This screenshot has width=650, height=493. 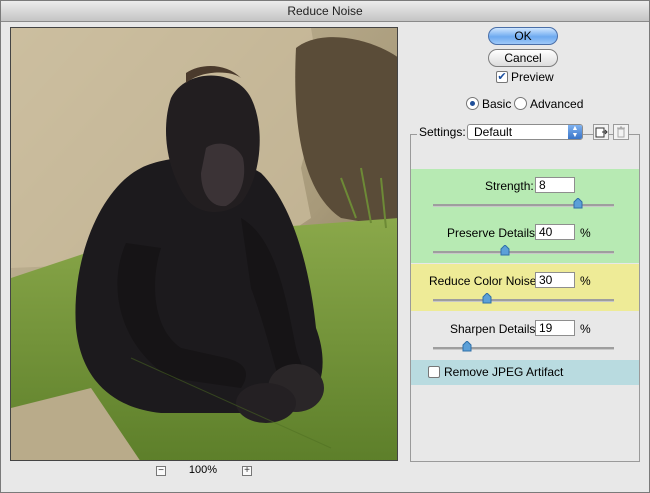 What do you see at coordinates (585, 329) in the screenshot?
I see `sharpen-details-unit: %` at bounding box center [585, 329].